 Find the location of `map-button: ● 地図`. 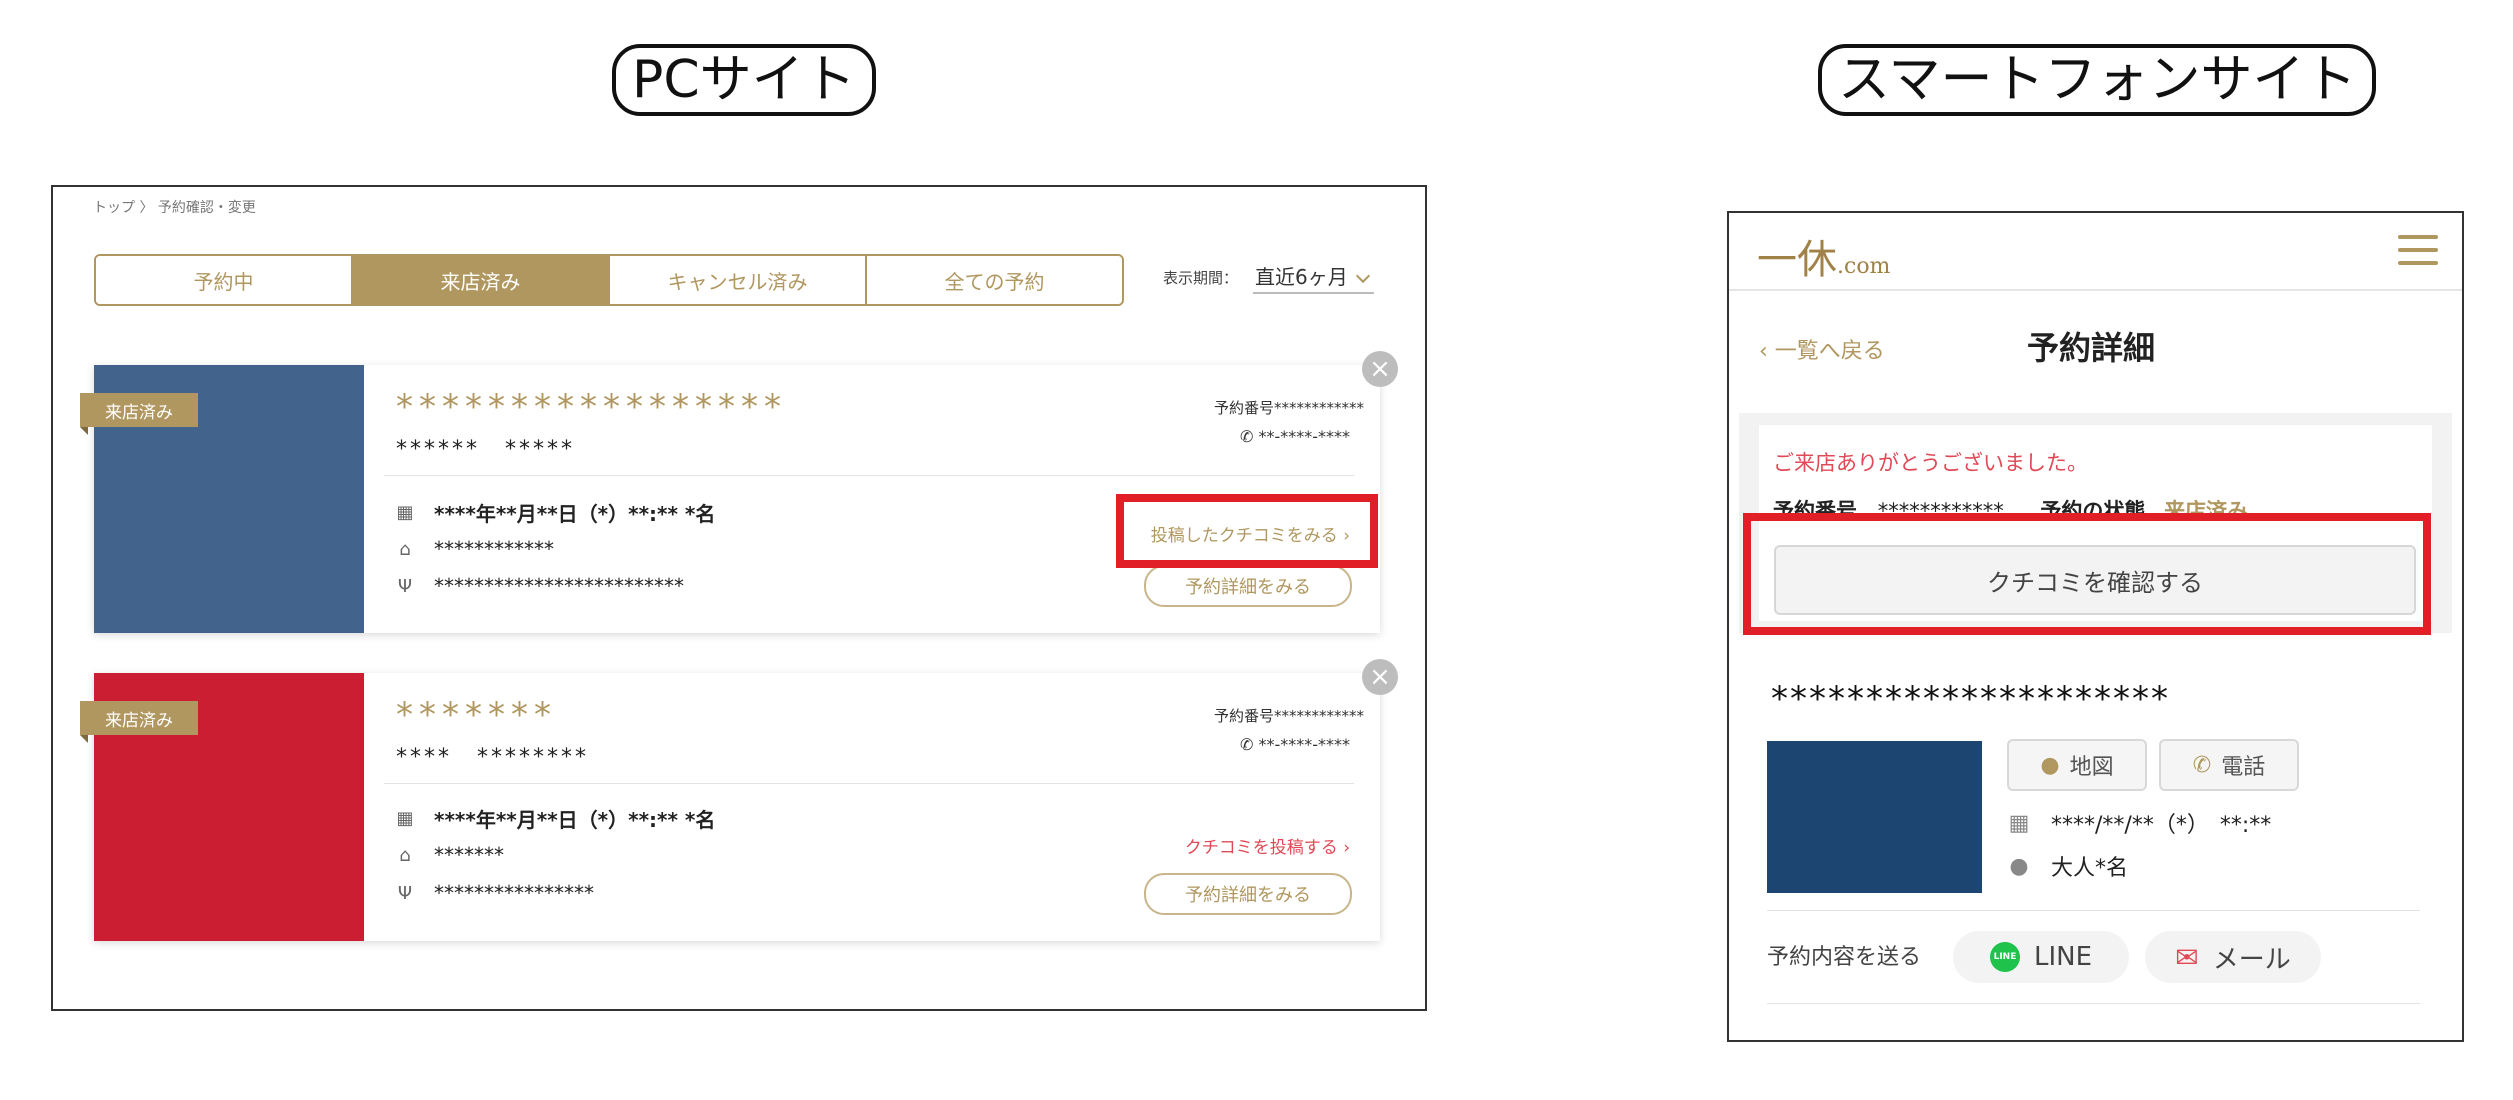

map-button: ● 地図 is located at coordinates (2077, 765).